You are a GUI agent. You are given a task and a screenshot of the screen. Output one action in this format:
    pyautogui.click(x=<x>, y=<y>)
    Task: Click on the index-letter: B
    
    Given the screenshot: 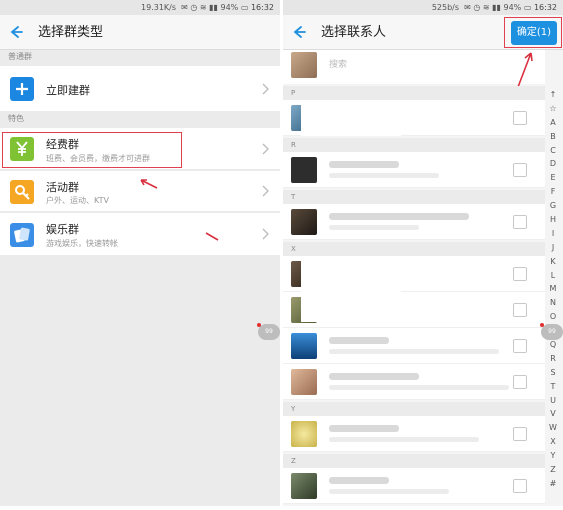 What is the action you would take?
    pyautogui.click(x=553, y=137)
    